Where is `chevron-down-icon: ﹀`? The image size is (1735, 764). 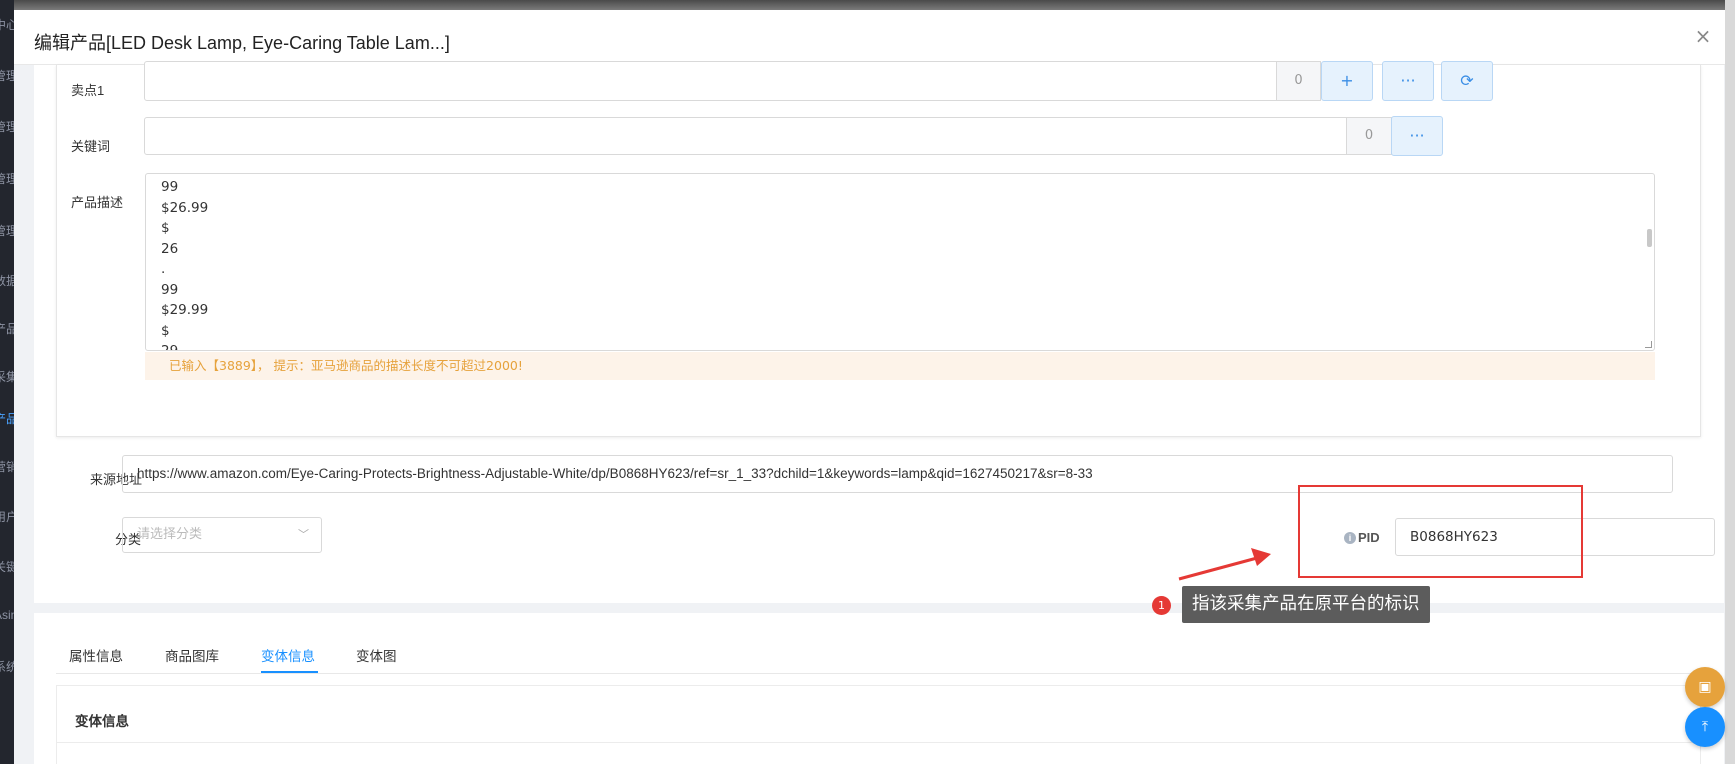 chevron-down-icon: ﹀ is located at coordinates (303, 534).